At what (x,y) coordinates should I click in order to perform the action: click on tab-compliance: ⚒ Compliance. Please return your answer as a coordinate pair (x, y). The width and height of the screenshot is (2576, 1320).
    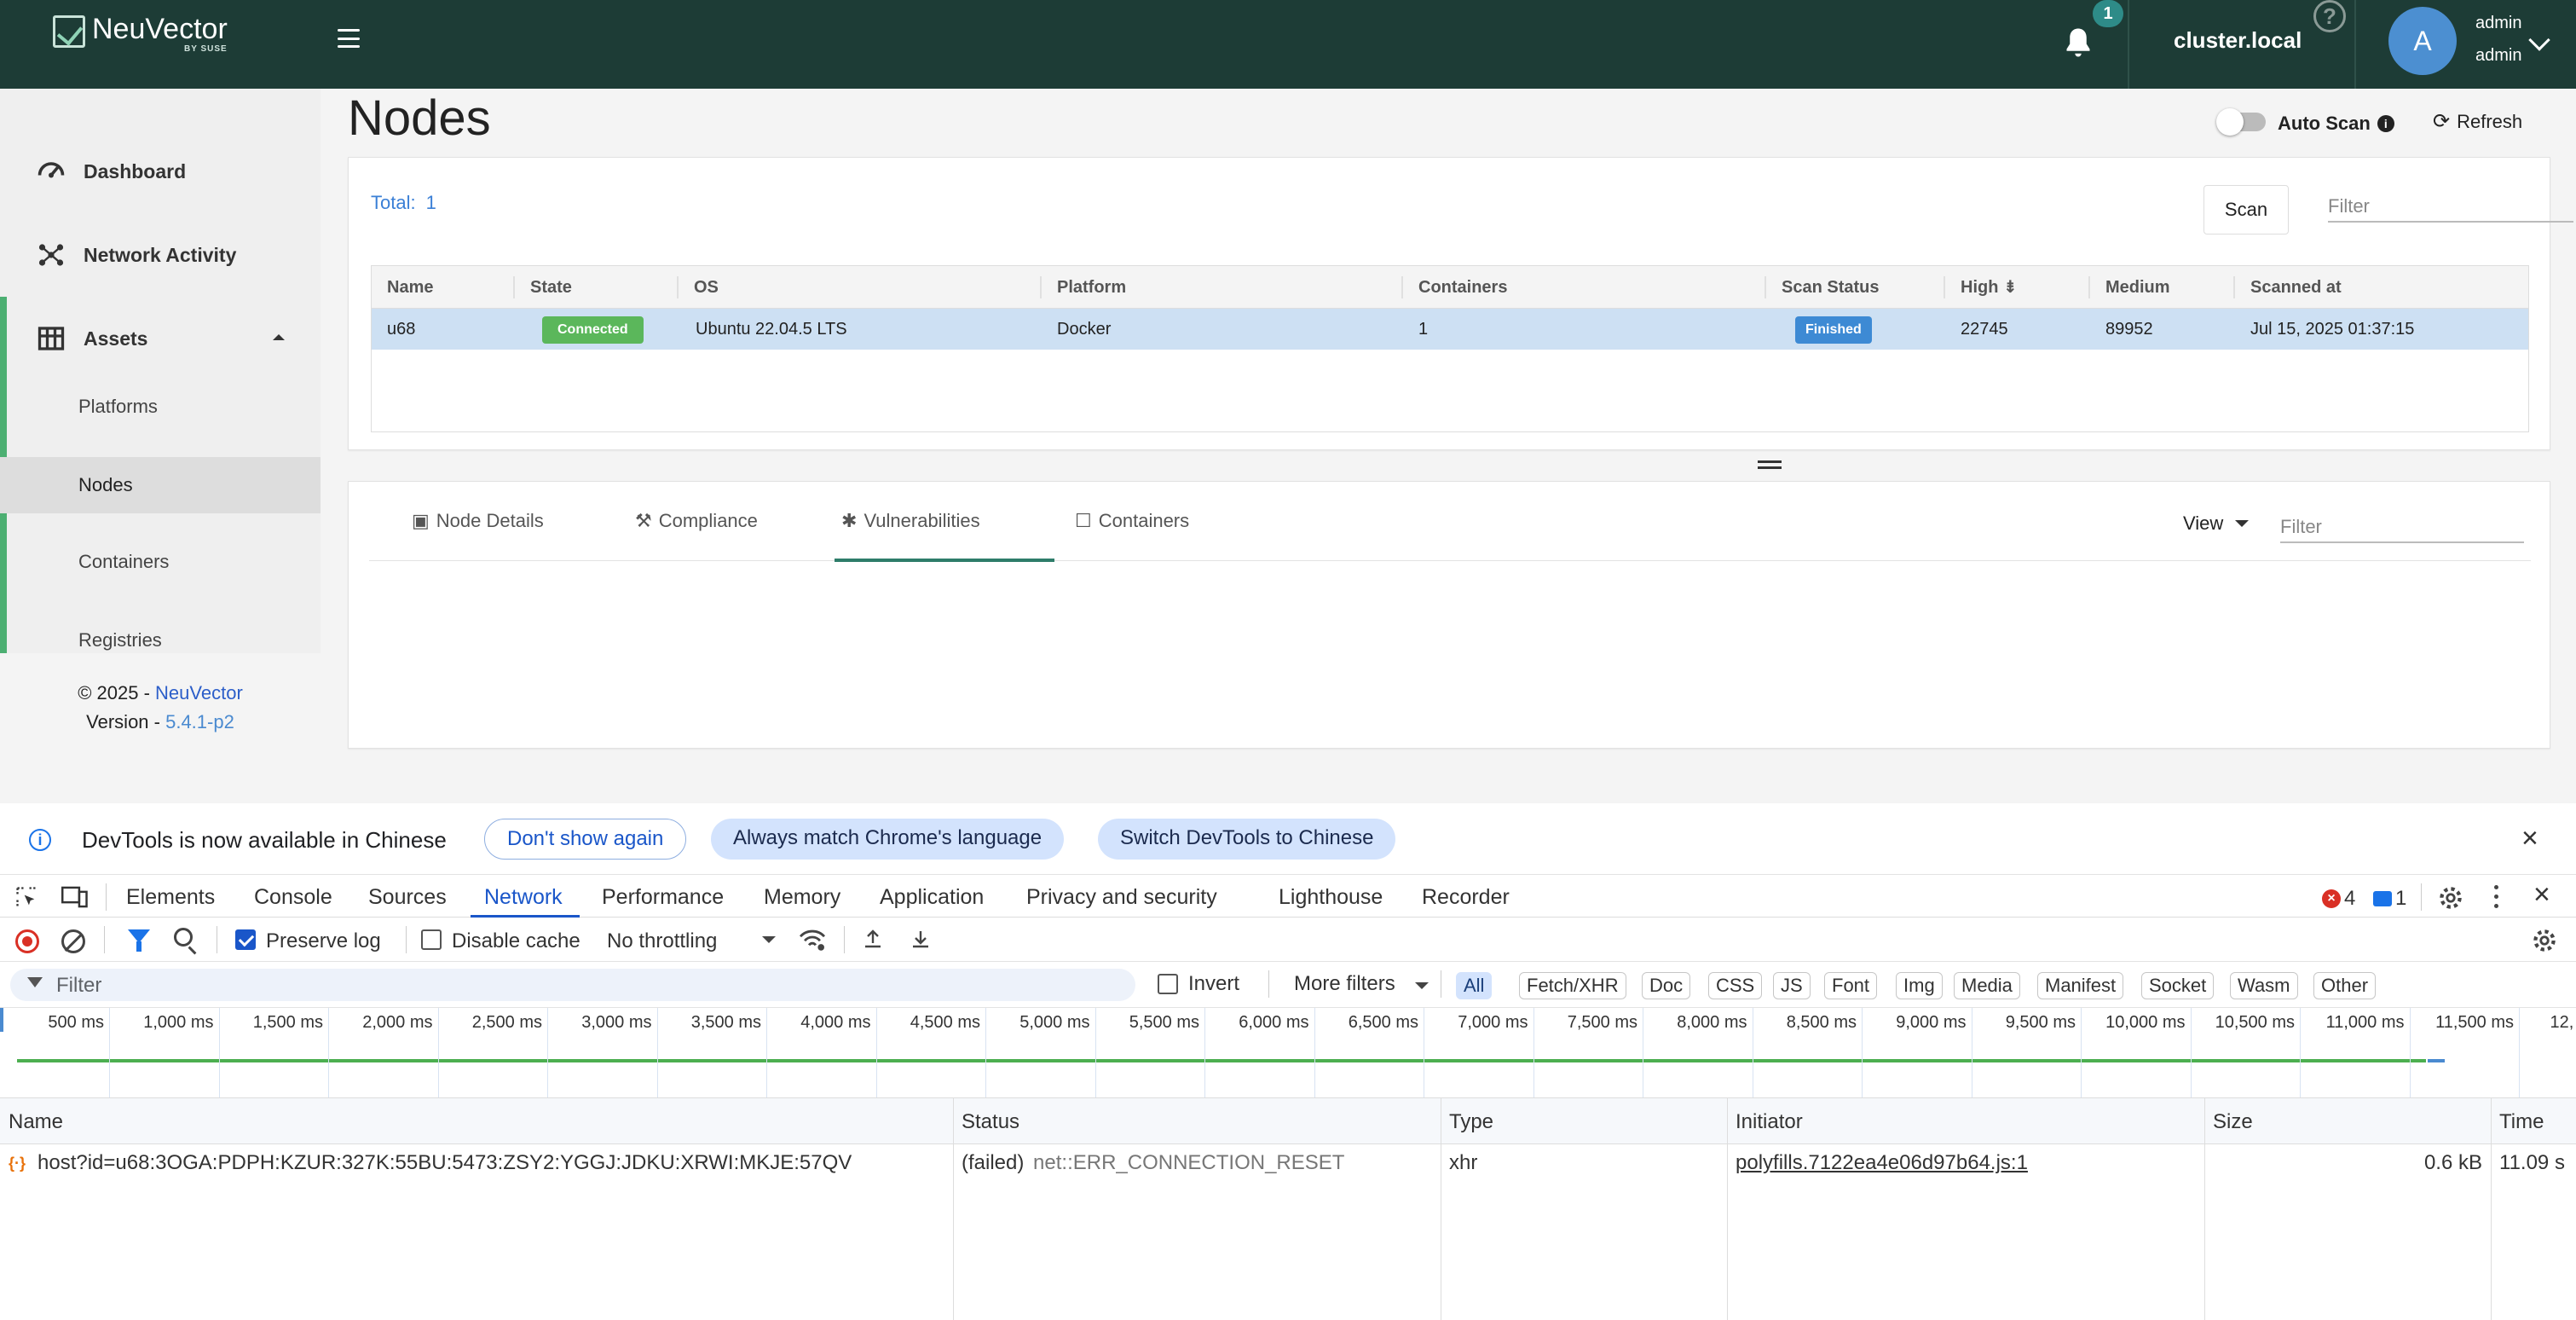
    Looking at the image, I should click on (696, 521).